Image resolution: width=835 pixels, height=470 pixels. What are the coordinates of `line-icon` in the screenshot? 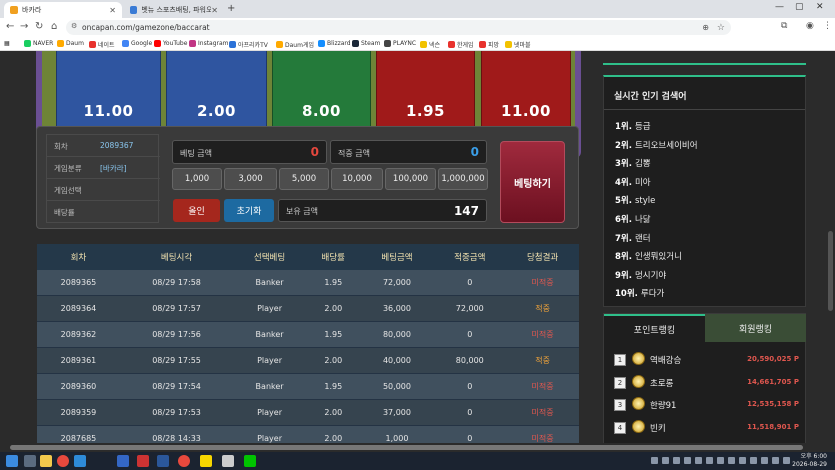 It's located at (250, 461).